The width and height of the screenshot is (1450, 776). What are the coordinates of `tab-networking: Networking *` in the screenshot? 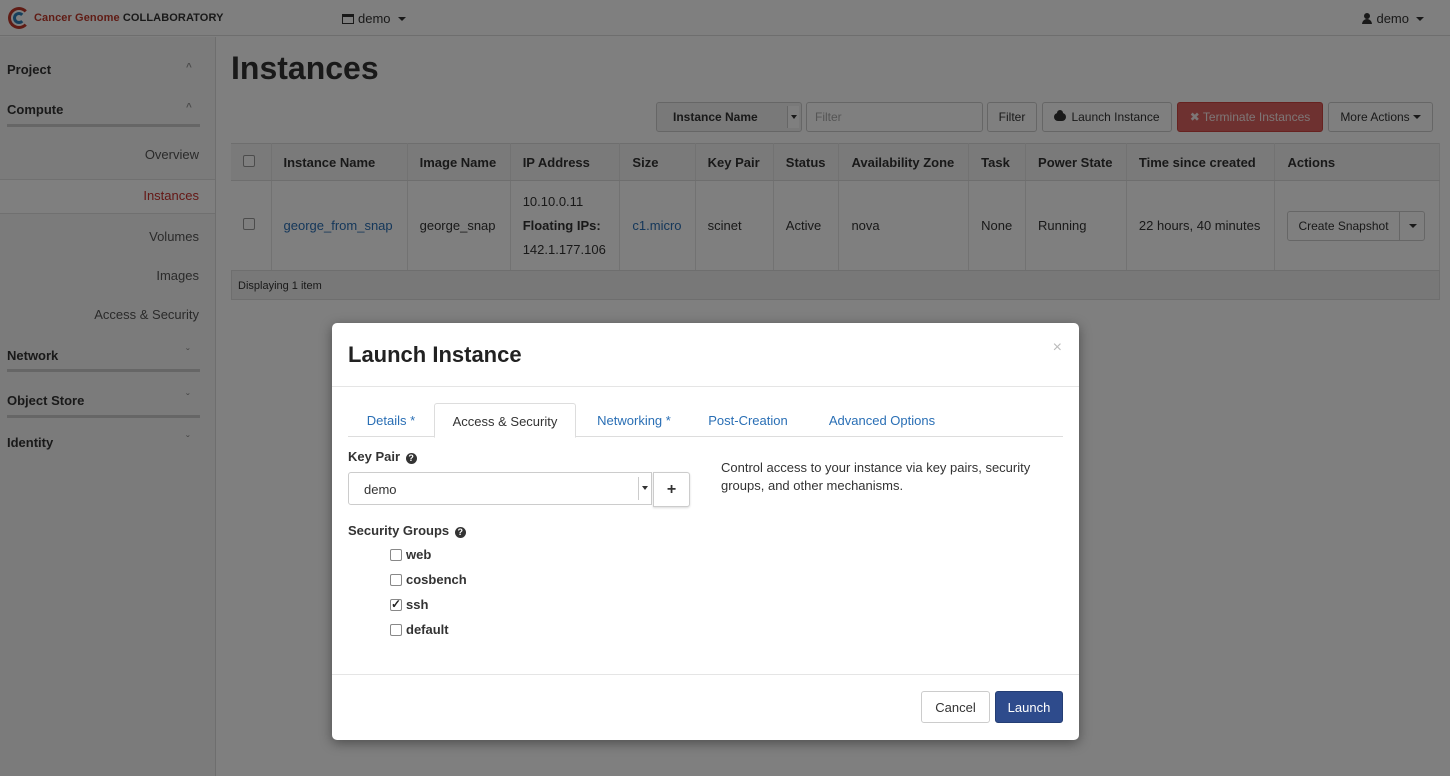 It's located at (634, 420).